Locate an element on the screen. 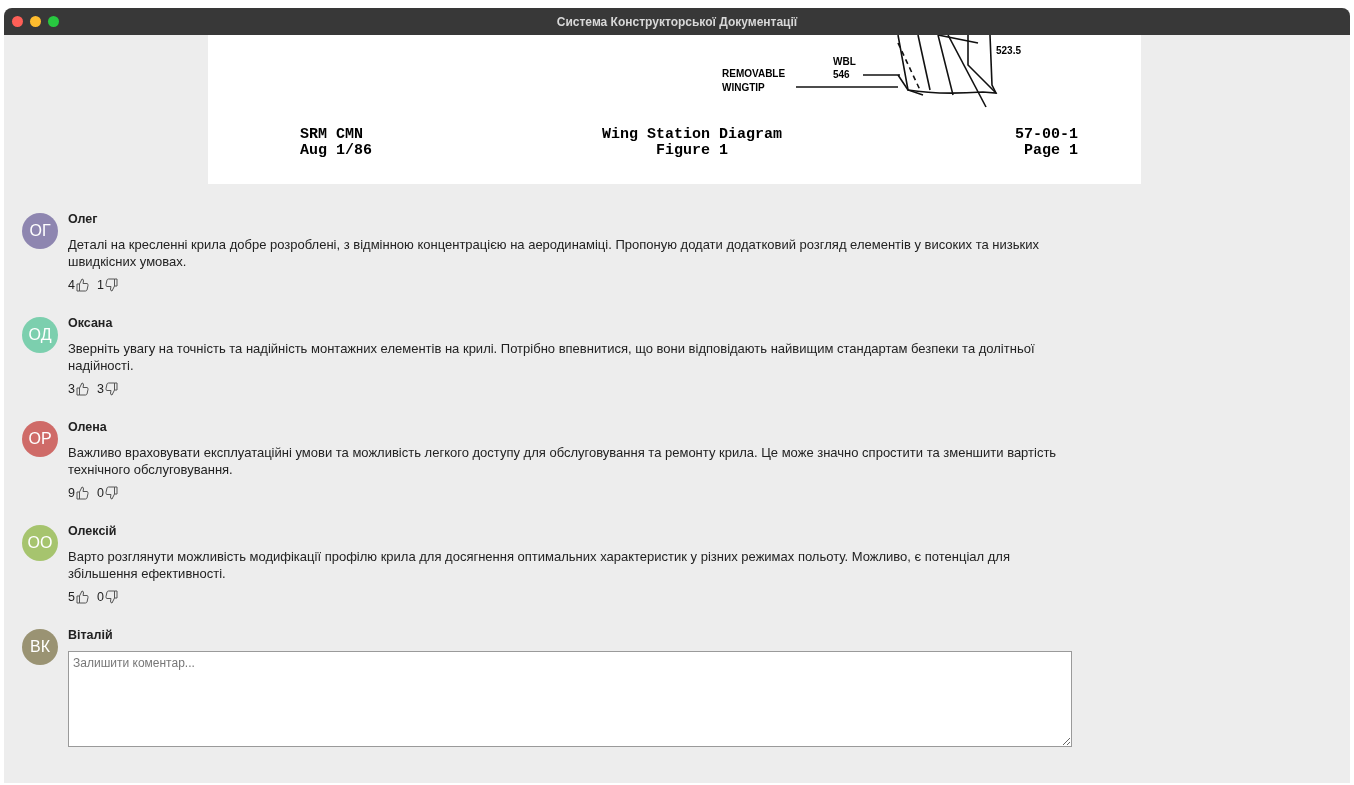 Image resolution: width=1354 pixels, height=785 pixels. like-button: 4 is located at coordinates (78, 285).